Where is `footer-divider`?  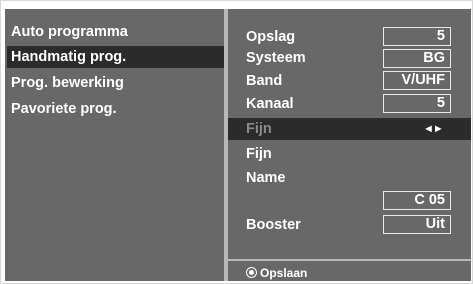 footer-divider is located at coordinates (349, 260).